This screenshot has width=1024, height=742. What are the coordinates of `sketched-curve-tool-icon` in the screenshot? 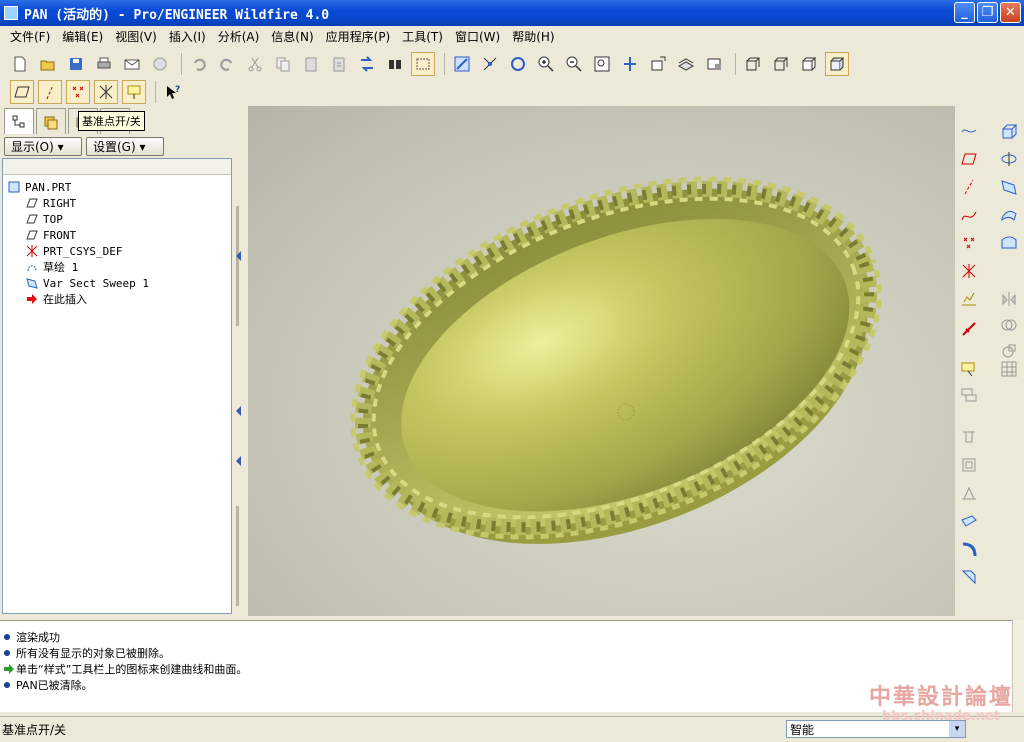 It's located at (969, 215).